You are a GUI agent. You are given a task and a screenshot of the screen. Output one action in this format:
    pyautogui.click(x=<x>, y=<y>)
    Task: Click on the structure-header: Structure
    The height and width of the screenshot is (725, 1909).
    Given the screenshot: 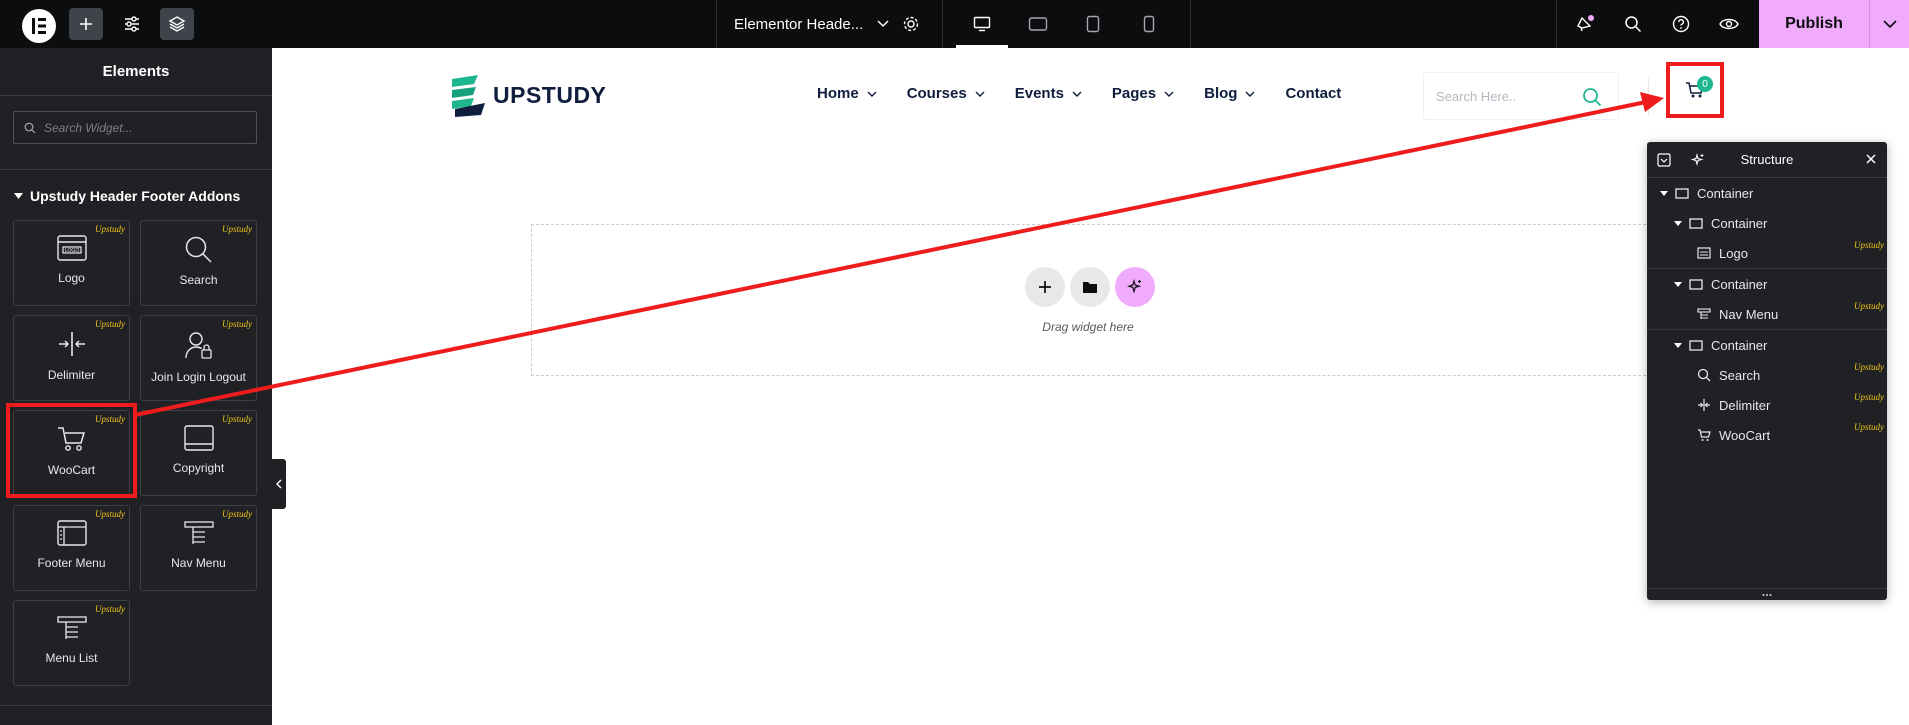 What is the action you would take?
    pyautogui.click(x=1767, y=160)
    